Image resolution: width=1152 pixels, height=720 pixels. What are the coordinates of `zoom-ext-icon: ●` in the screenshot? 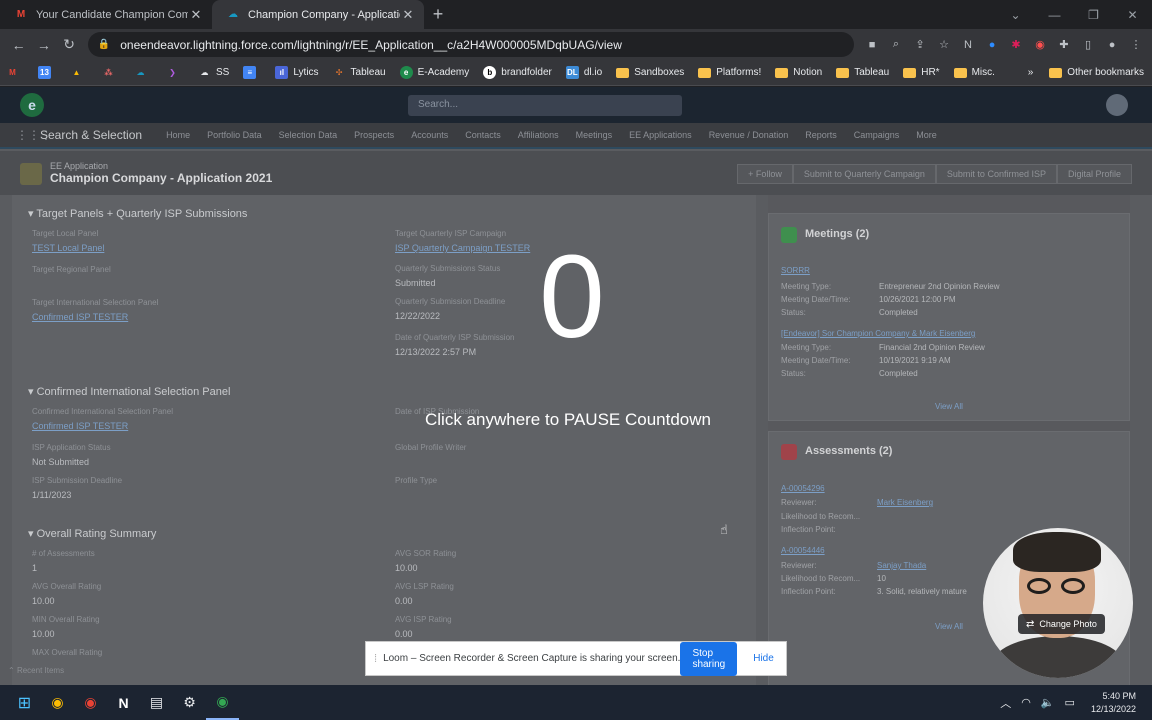 It's located at (992, 45).